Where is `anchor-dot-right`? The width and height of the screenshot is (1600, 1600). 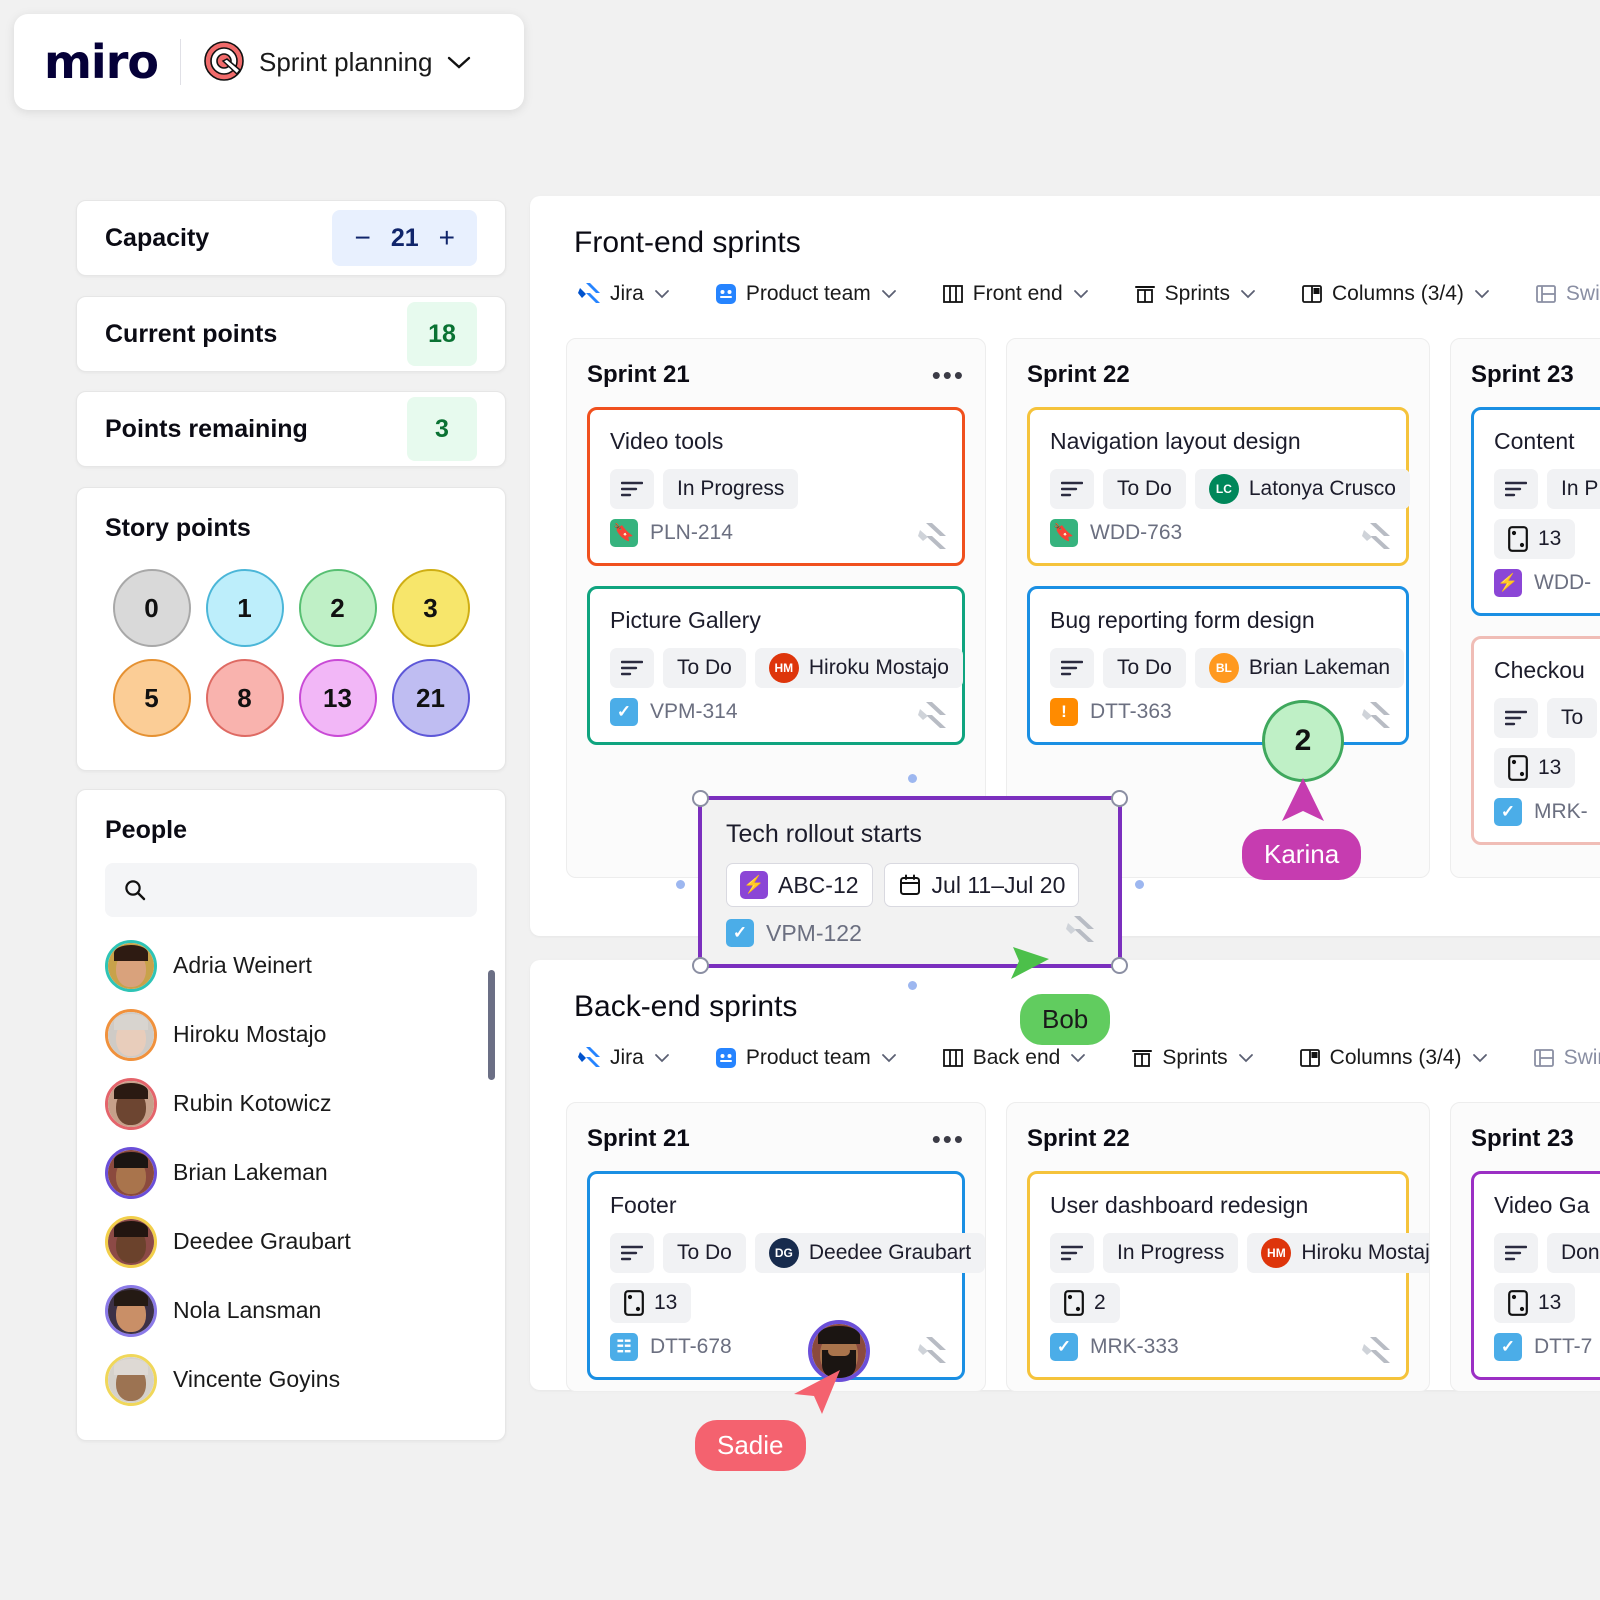 anchor-dot-right is located at coordinates (1139, 884).